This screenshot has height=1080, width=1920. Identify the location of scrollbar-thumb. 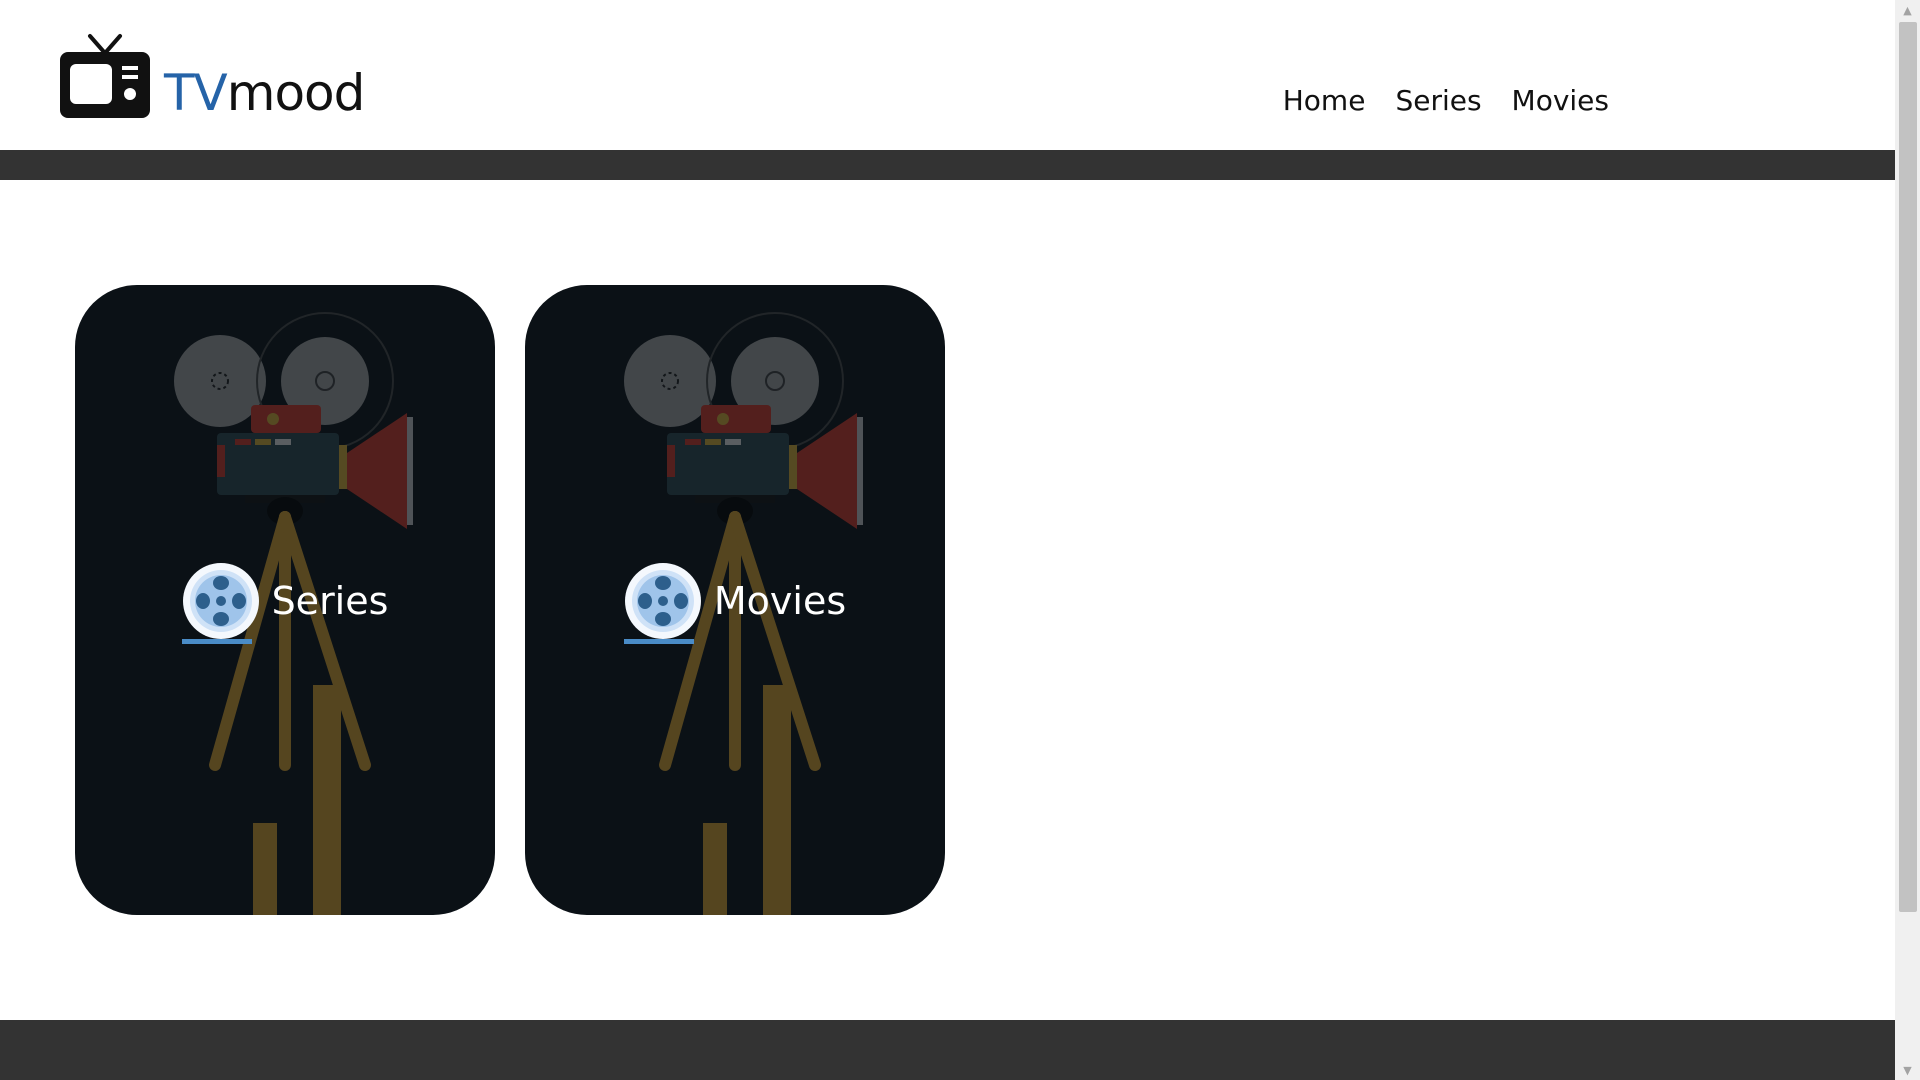
(1908, 467).